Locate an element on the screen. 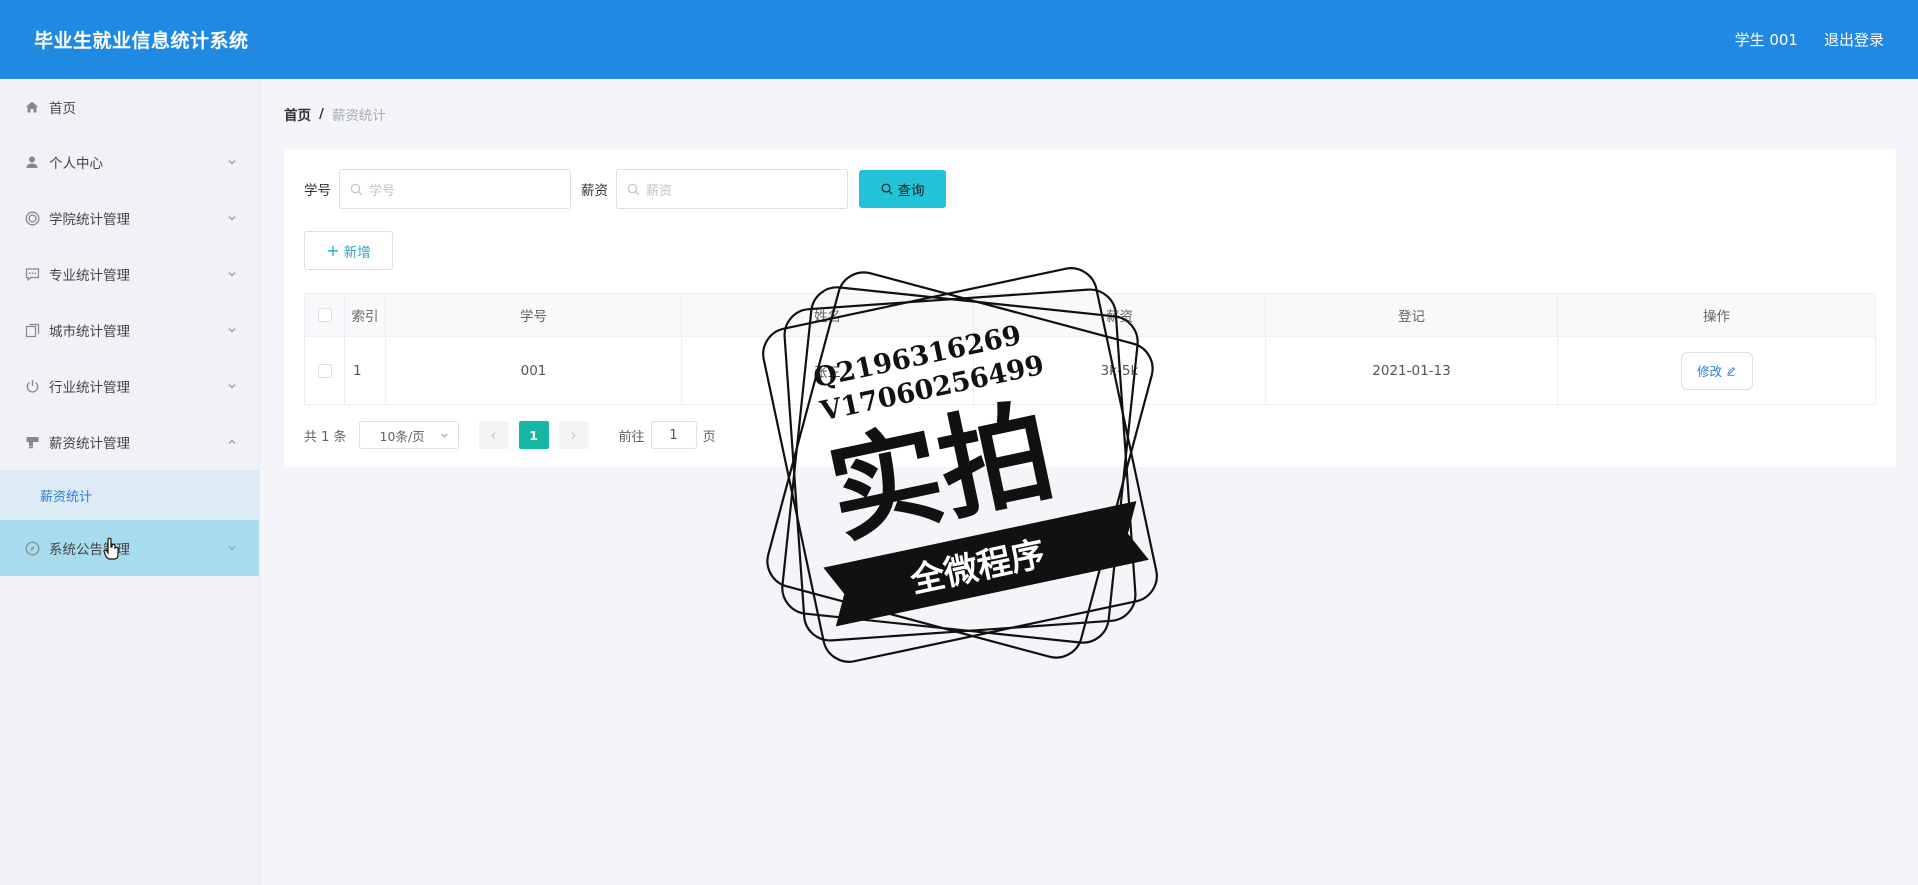 The height and width of the screenshot is (885, 1918). watermark-stamp: Q2196316269 V17060256499 实拍 全微程序 is located at coordinates (960, 465).